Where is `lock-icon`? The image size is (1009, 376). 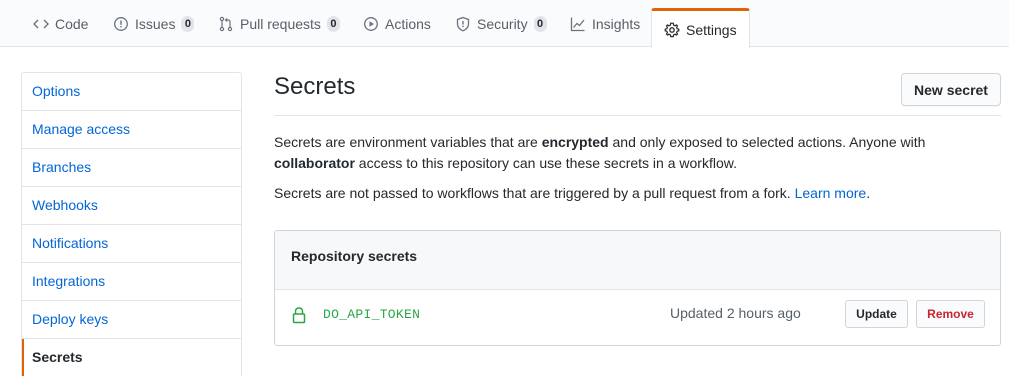
lock-icon is located at coordinates (299, 315).